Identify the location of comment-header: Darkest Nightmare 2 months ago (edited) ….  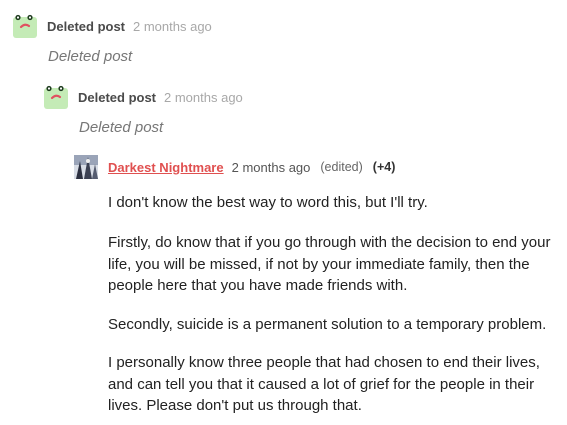
(234, 167).